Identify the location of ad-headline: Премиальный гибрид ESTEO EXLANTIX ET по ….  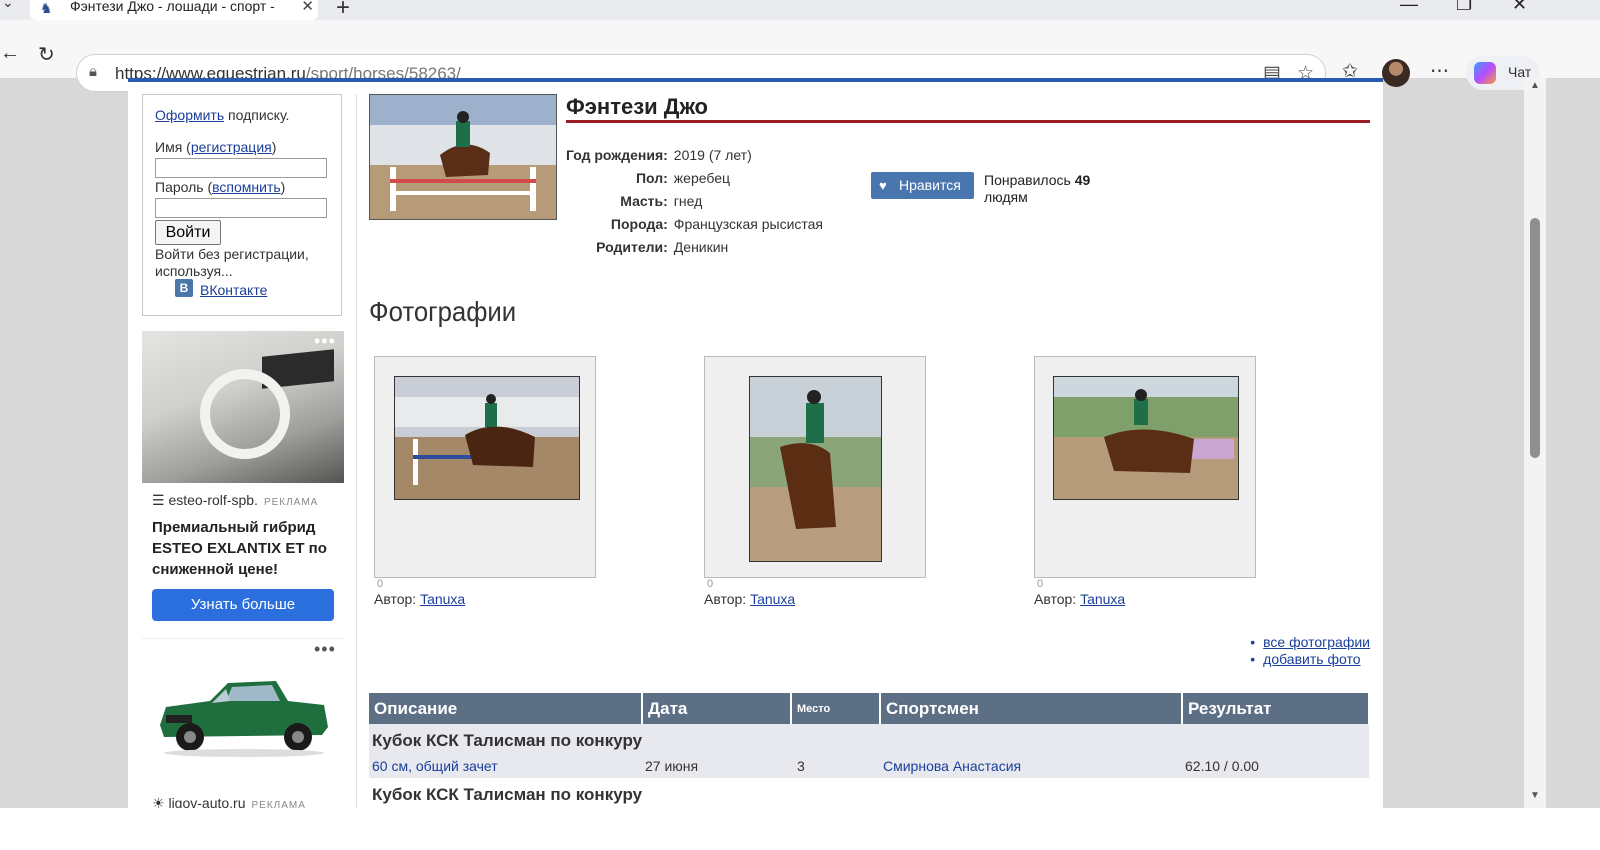
(244, 548).